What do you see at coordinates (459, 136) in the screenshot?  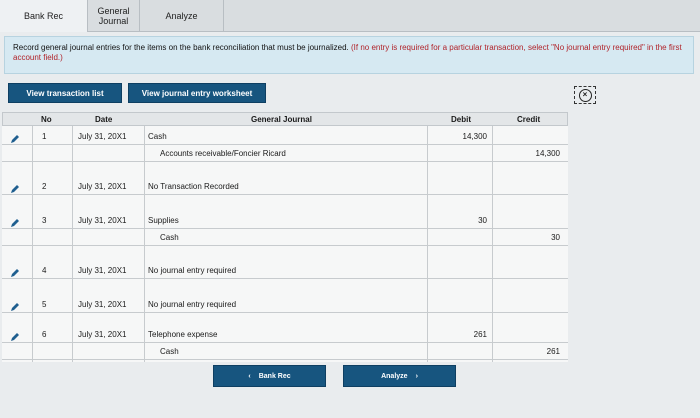 I see `debit-field: 14,300` at bounding box center [459, 136].